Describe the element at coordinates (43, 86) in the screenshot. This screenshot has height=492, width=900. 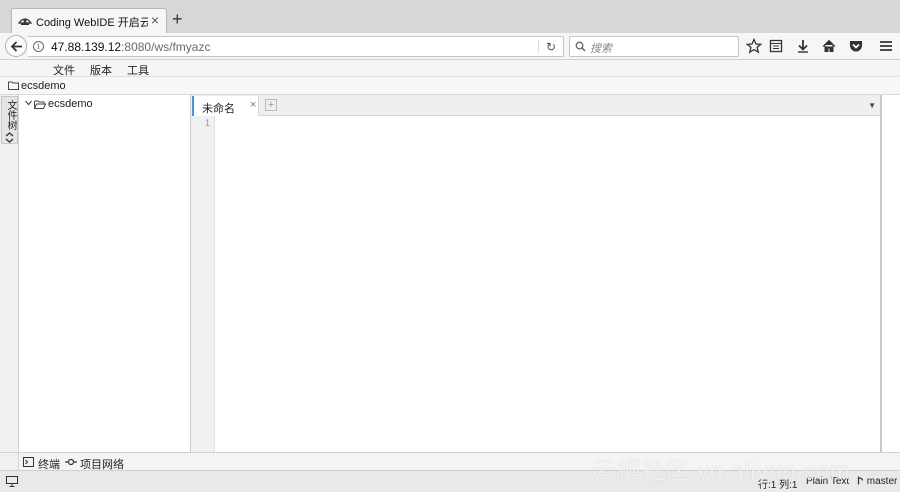
I see `breadcrumb-workspace: ecsdemo` at that location.